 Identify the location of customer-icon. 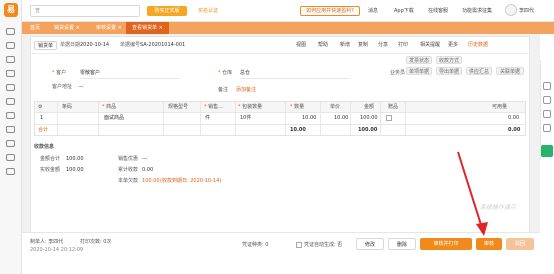
(10, 115).